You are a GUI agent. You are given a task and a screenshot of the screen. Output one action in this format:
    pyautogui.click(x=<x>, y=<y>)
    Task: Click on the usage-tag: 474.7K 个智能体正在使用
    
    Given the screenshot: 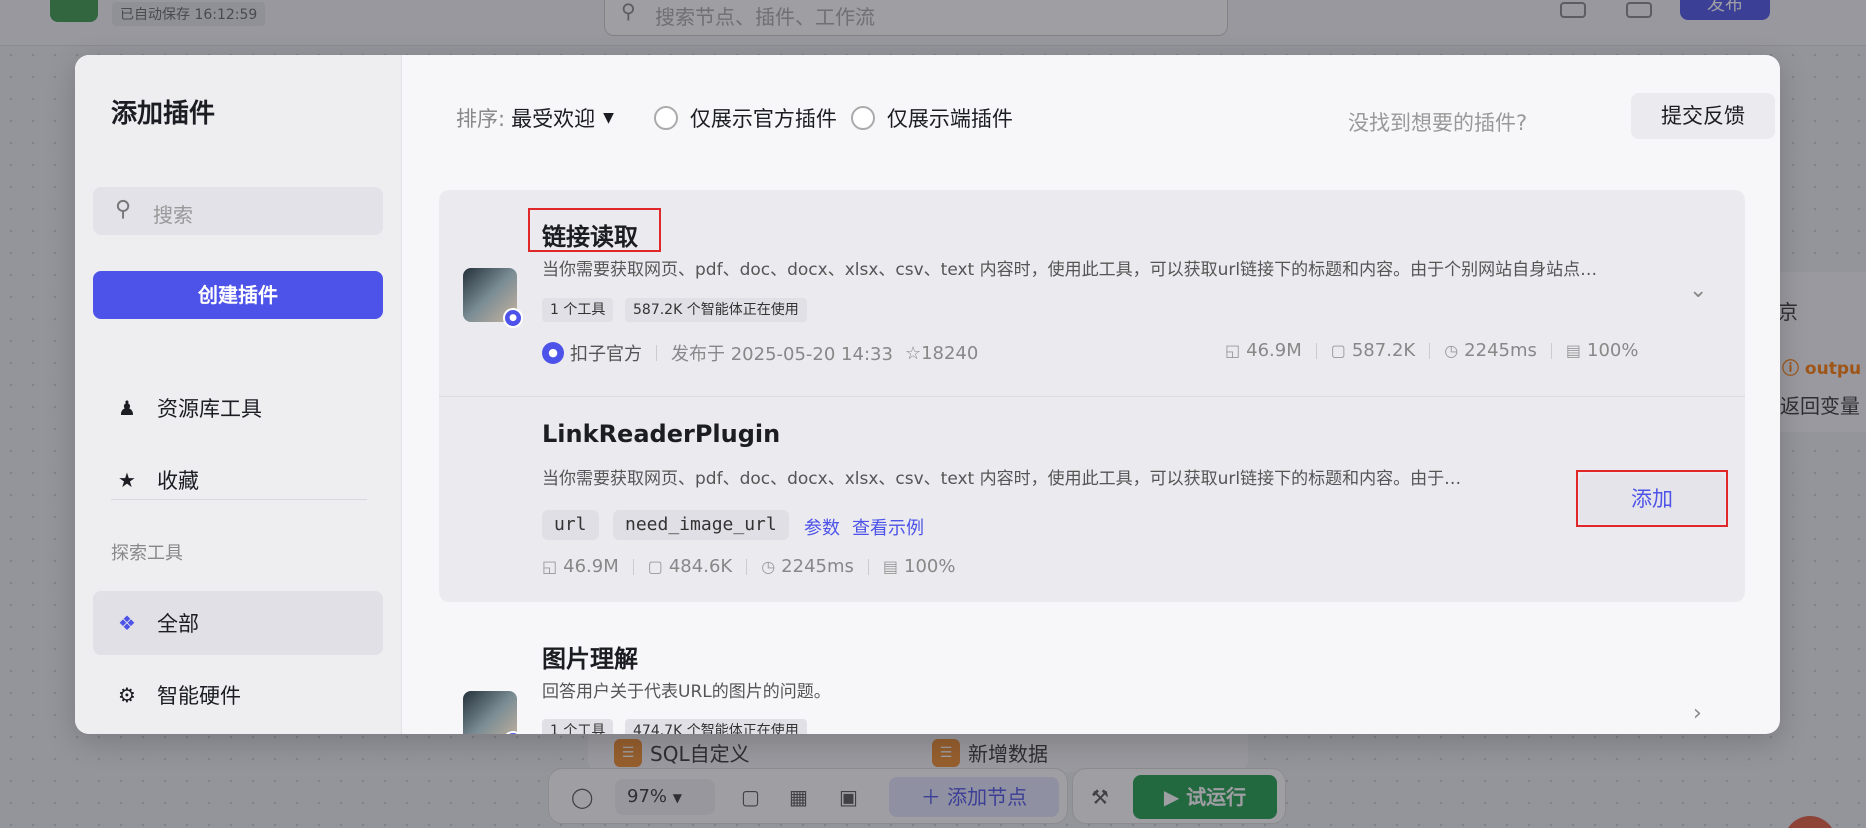 What is the action you would take?
    pyautogui.click(x=716, y=726)
    